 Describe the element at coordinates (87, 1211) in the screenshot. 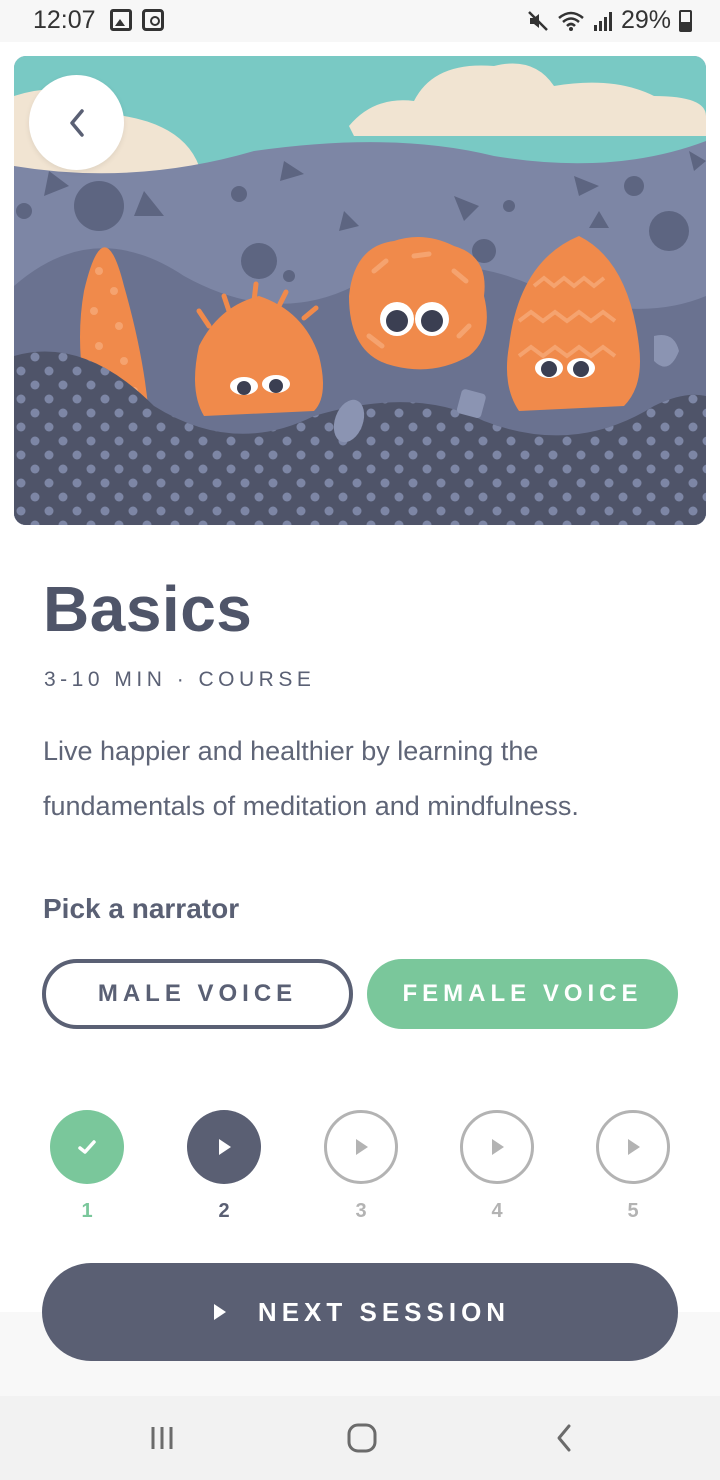

I see `session-1-number: 1` at that location.